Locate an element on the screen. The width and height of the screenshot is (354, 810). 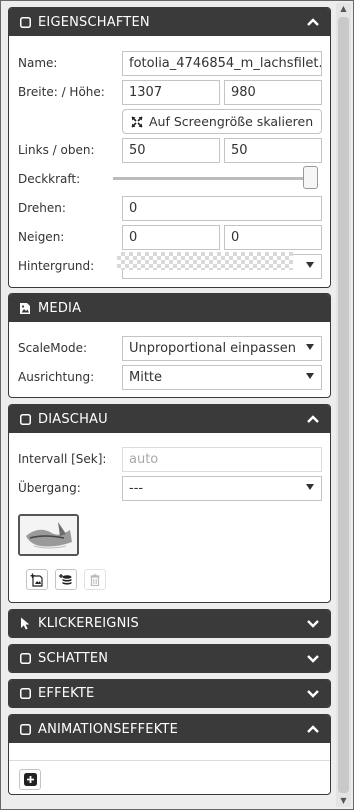
panel-diaschau-header: DIASCHAU is located at coordinates (169, 419).